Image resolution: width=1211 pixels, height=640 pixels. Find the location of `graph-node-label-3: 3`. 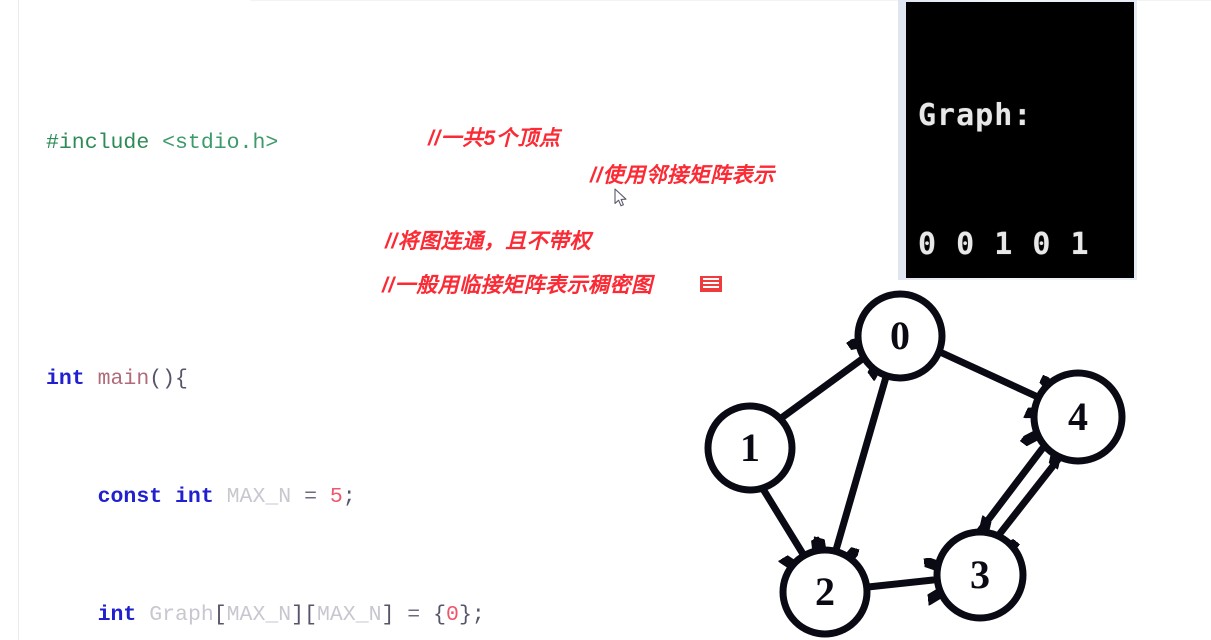

graph-node-label-3: 3 is located at coordinates (980, 574).